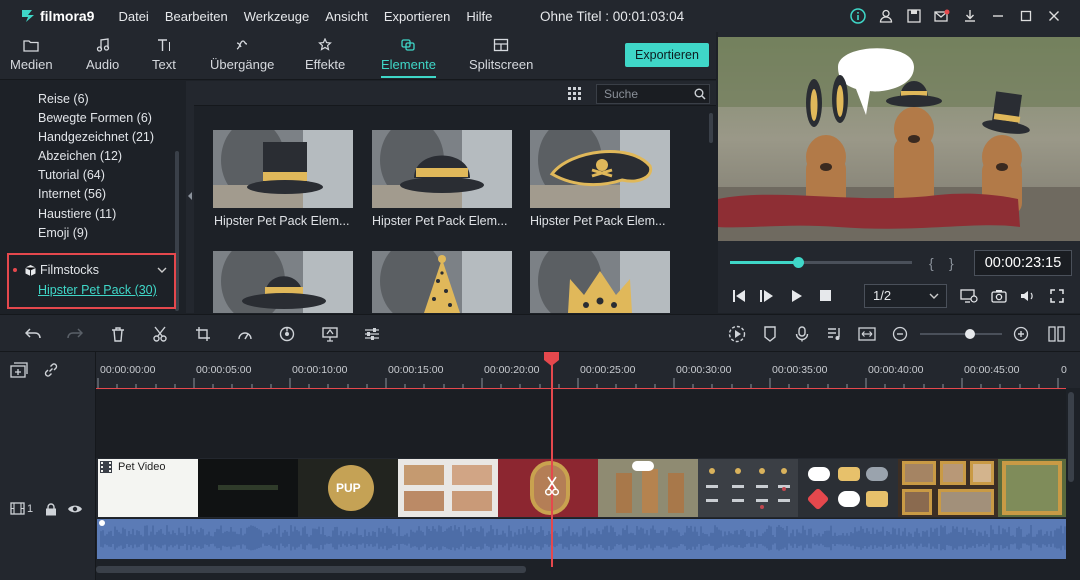  Describe the element at coordinates (848, 488) in the screenshot. I see `clip-speech-bubbles` at that location.